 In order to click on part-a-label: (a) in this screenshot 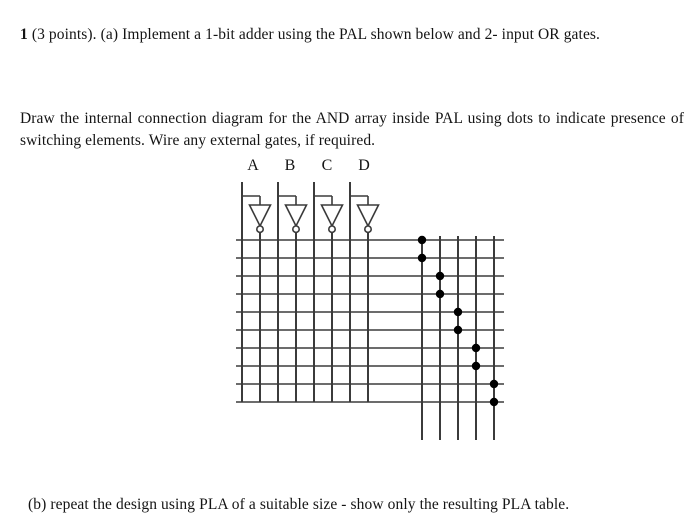, I will do `click(109, 34)`.